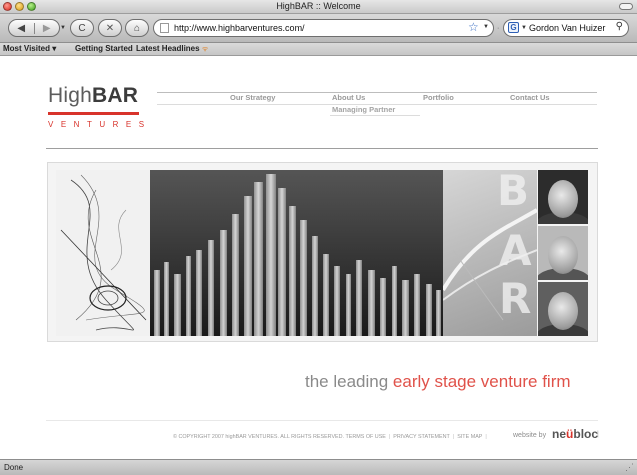 The width and height of the screenshot is (637, 475). What do you see at coordinates (473, 27) in the screenshot?
I see `bookmark-star-icon: ☆` at bounding box center [473, 27].